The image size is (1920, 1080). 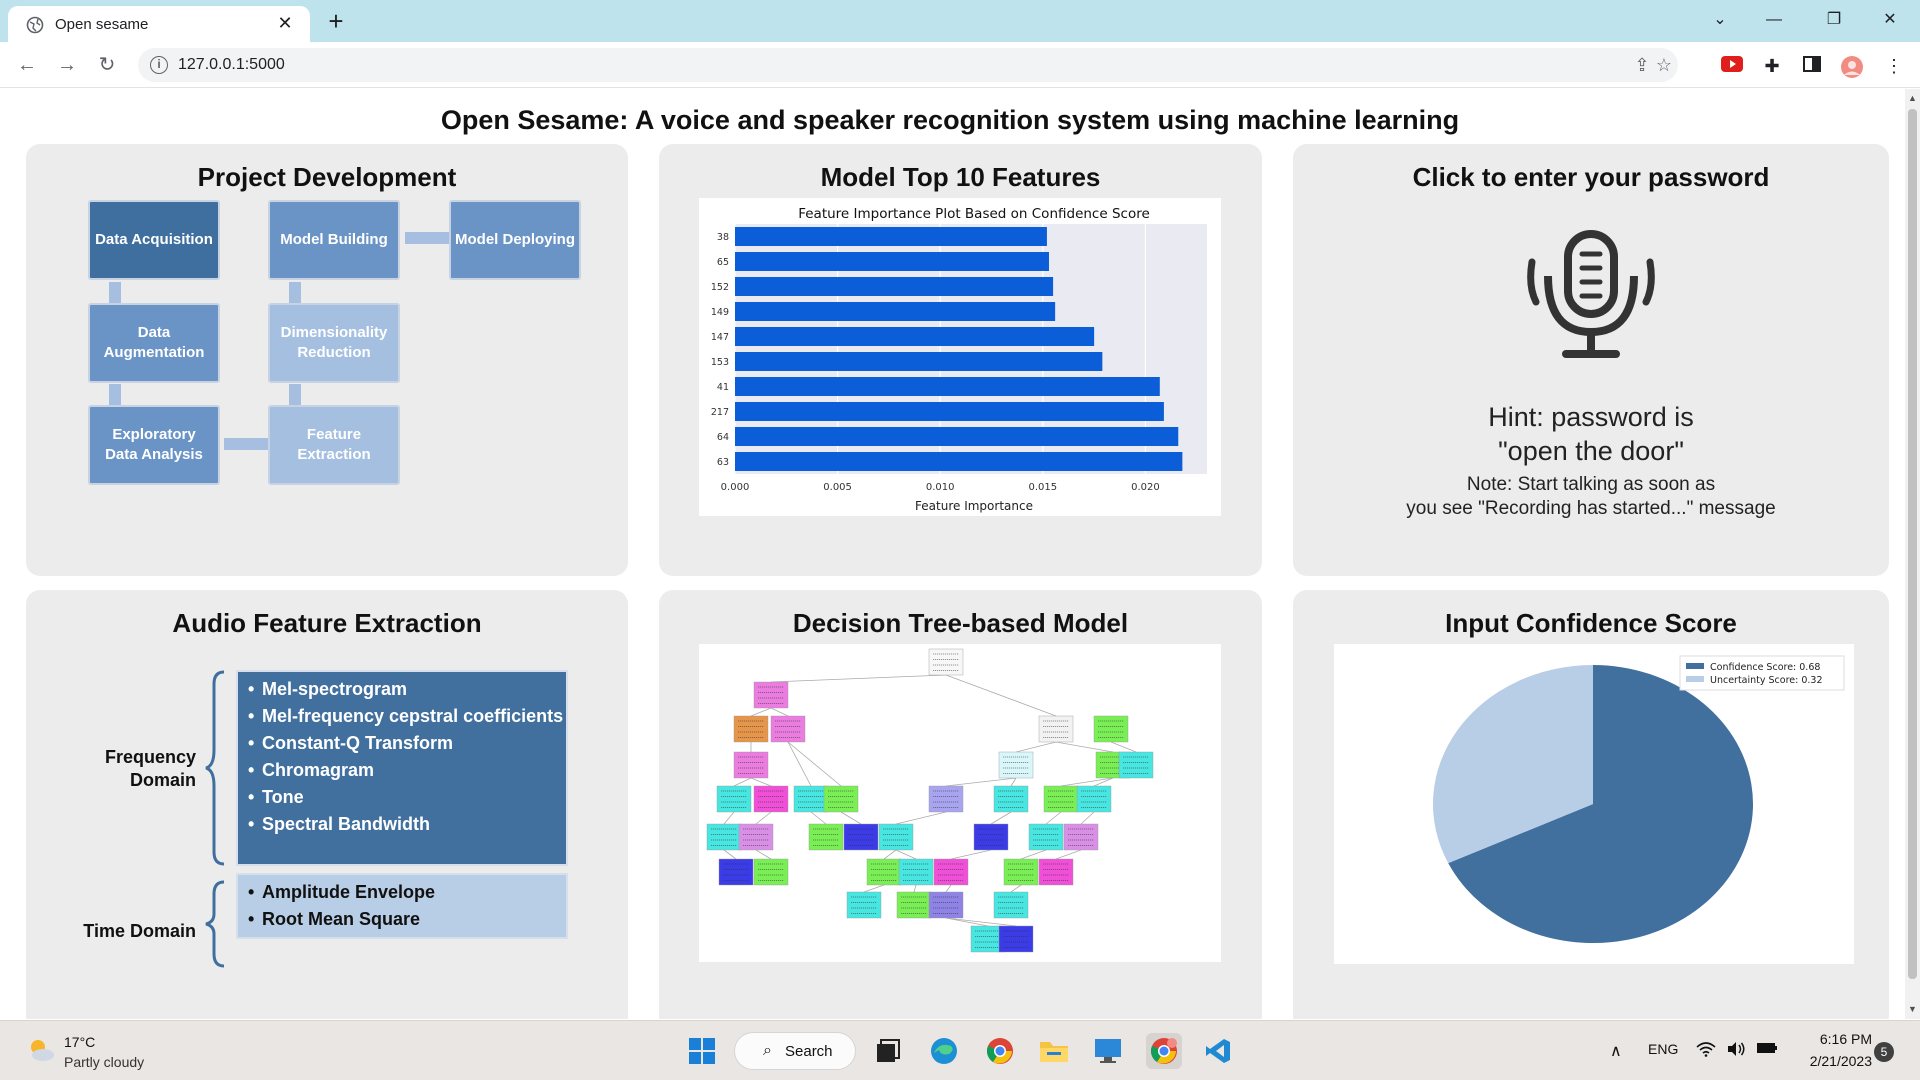 I want to click on address-bar: i 127.0.0.1:5000 ⇪ ☆, so click(x=908, y=65).